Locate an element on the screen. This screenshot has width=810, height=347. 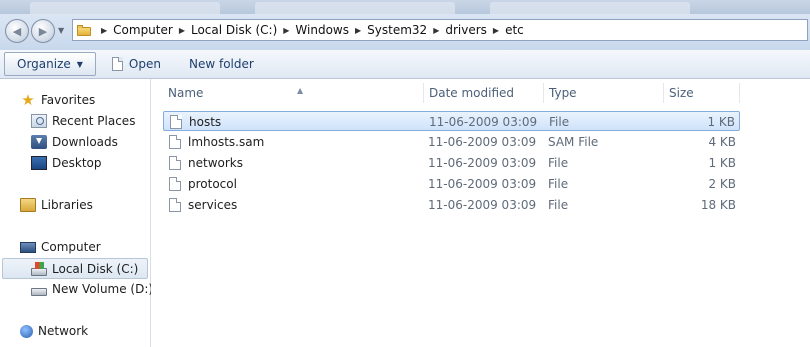
sort-ascending-icon: ▲ is located at coordinates (300, 90).